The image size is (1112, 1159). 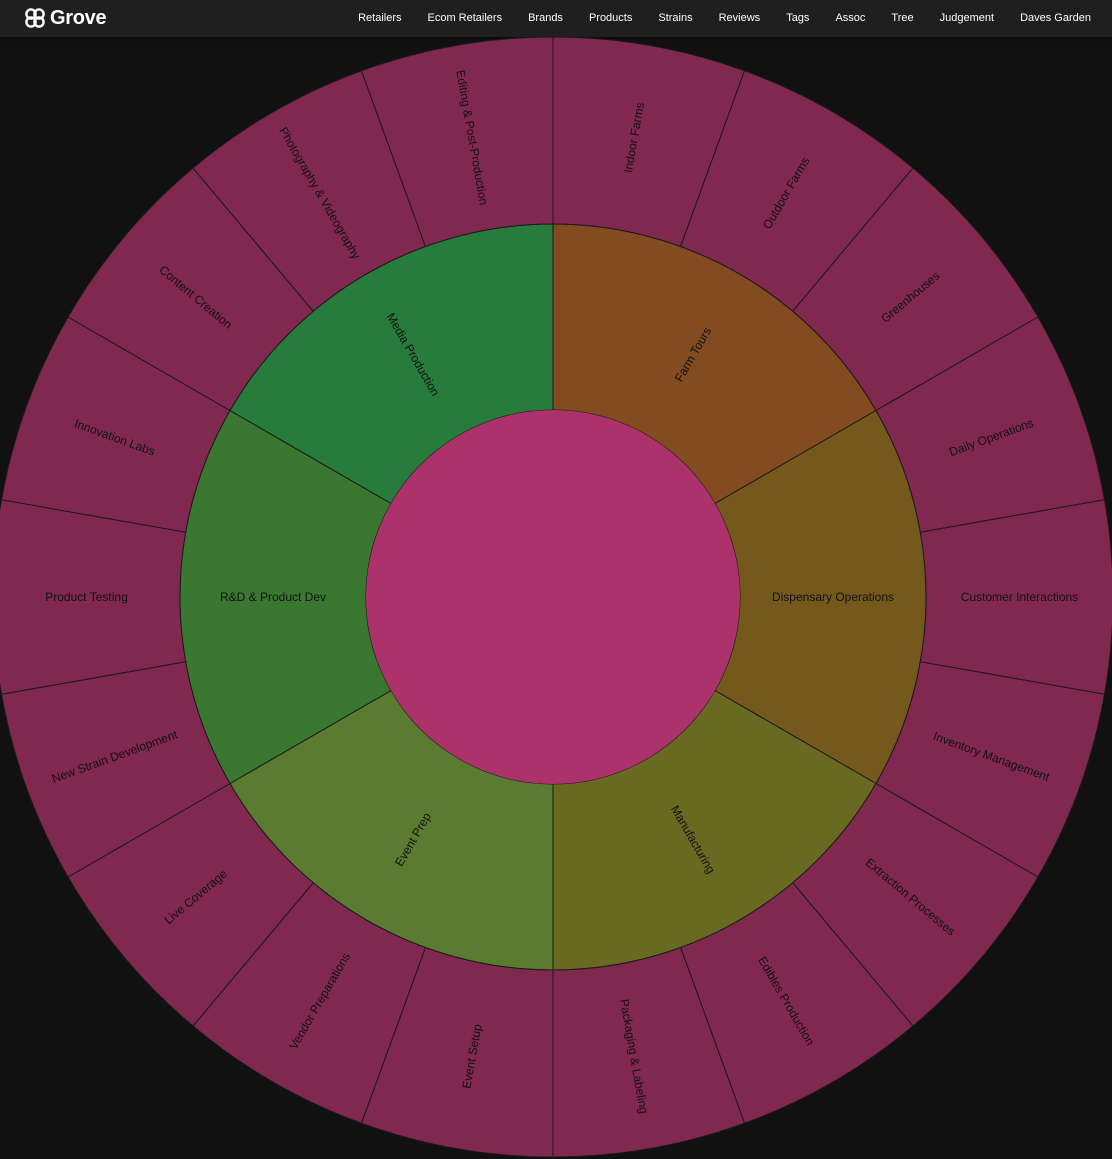 What do you see at coordinates (850, 18) in the screenshot?
I see `nav-link-assoc: Assoc` at bounding box center [850, 18].